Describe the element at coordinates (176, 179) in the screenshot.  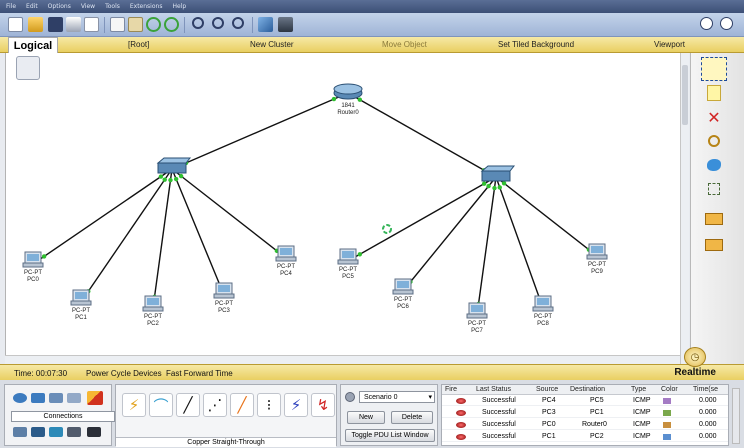
I see `link-status-light` at that location.